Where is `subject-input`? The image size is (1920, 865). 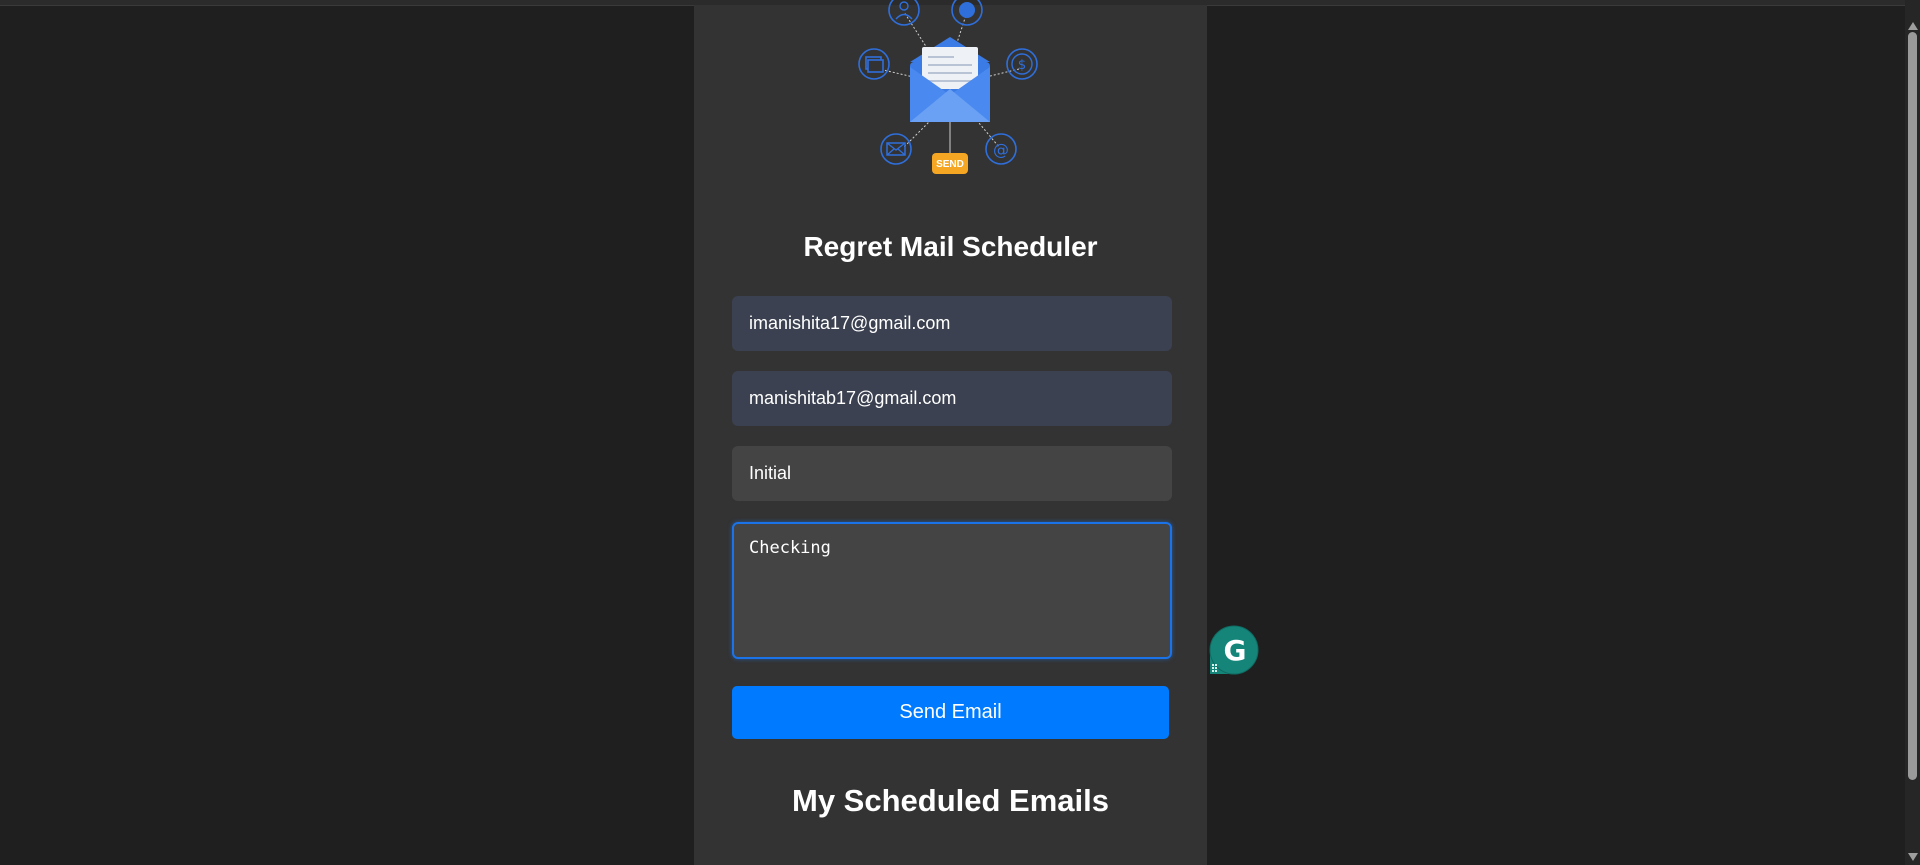
subject-input is located at coordinates (952, 473).